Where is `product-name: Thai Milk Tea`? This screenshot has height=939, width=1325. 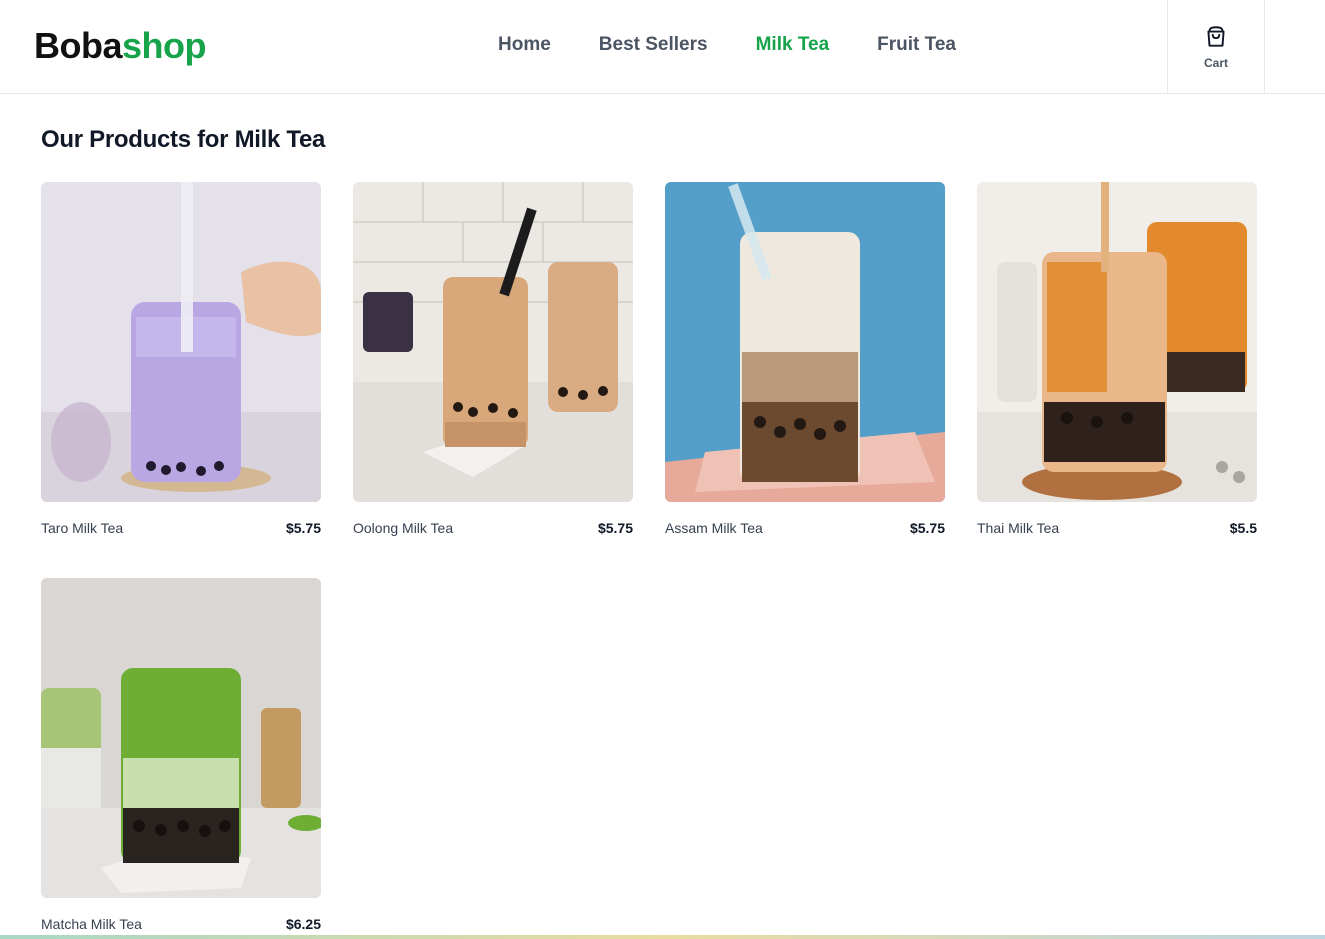 product-name: Thai Milk Tea is located at coordinates (1018, 528).